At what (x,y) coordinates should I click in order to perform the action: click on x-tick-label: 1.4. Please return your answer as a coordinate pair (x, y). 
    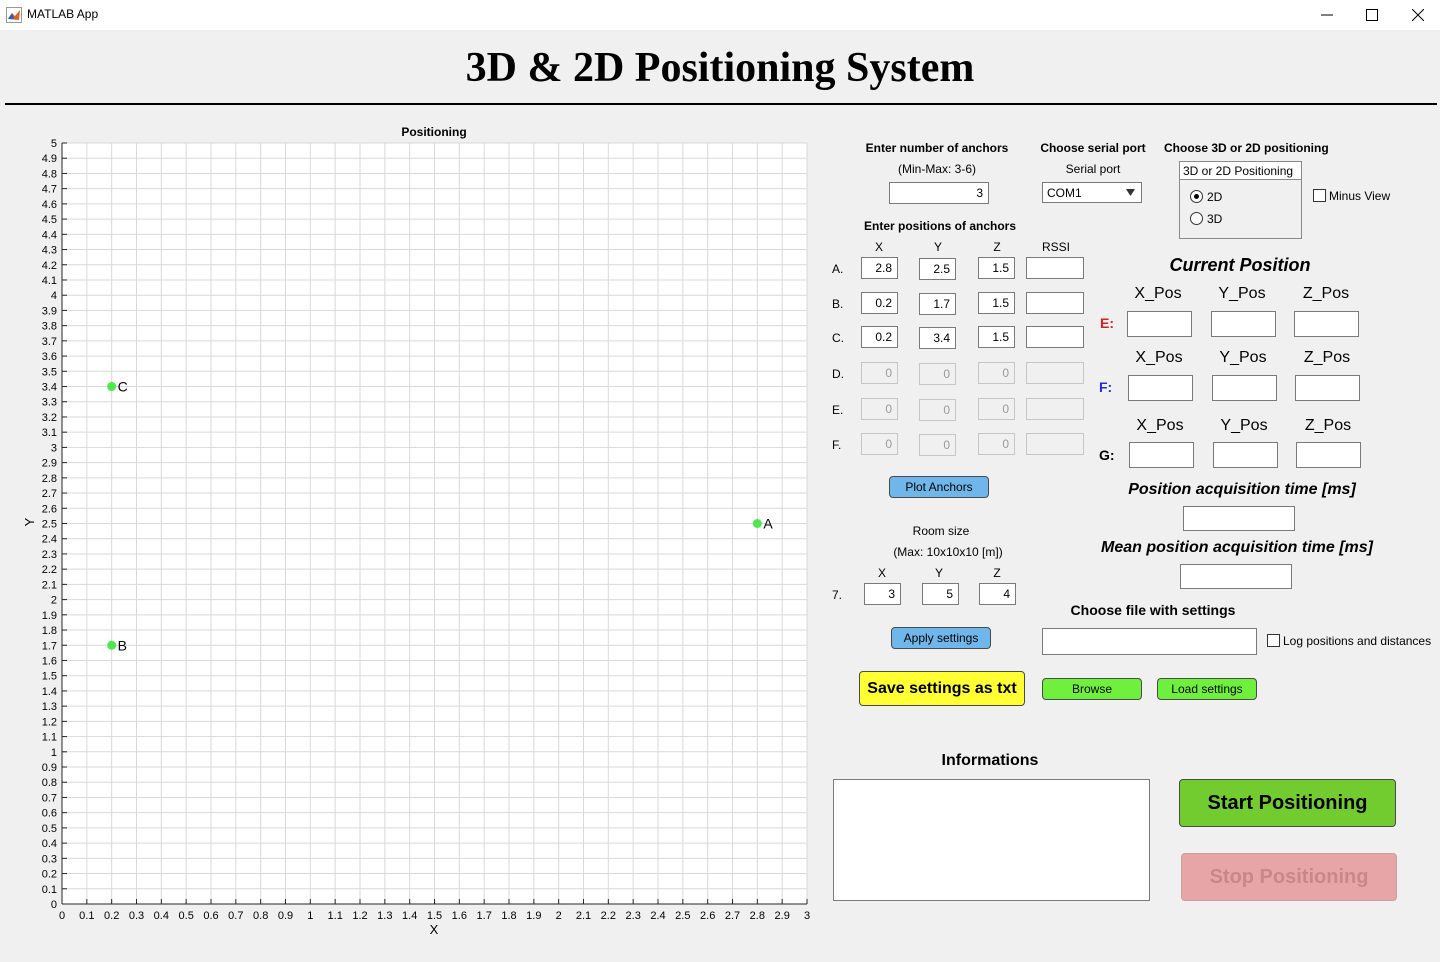
    Looking at the image, I should click on (409, 916).